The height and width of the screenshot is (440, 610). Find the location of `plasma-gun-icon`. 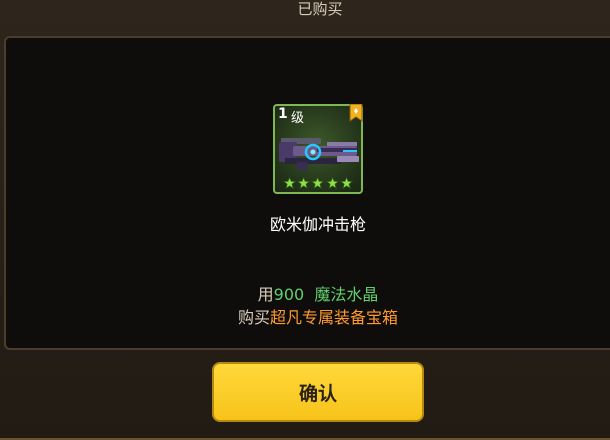

plasma-gun-icon is located at coordinates (319, 154).